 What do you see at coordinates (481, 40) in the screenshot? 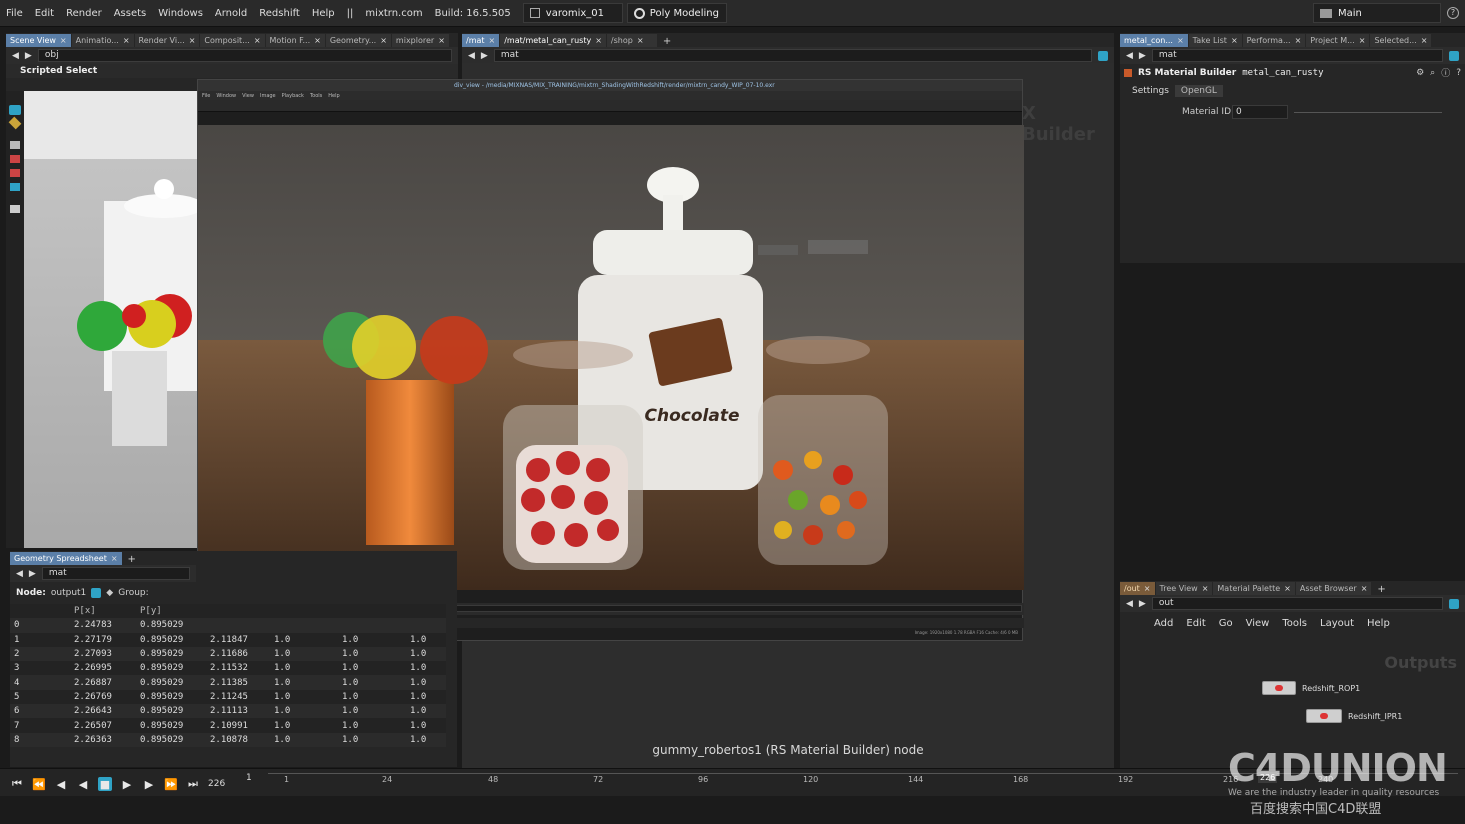
I see `tab-mat: /mat ×` at bounding box center [481, 40].